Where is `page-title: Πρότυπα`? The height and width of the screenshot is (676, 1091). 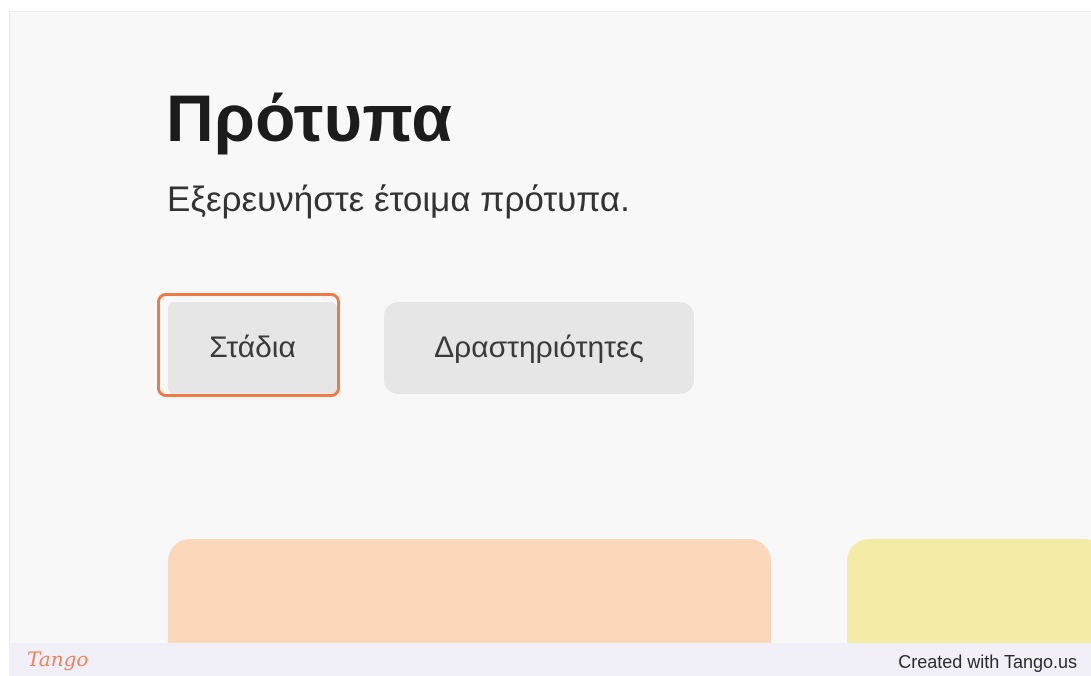
page-title: Πρότυπα is located at coordinates (309, 118).